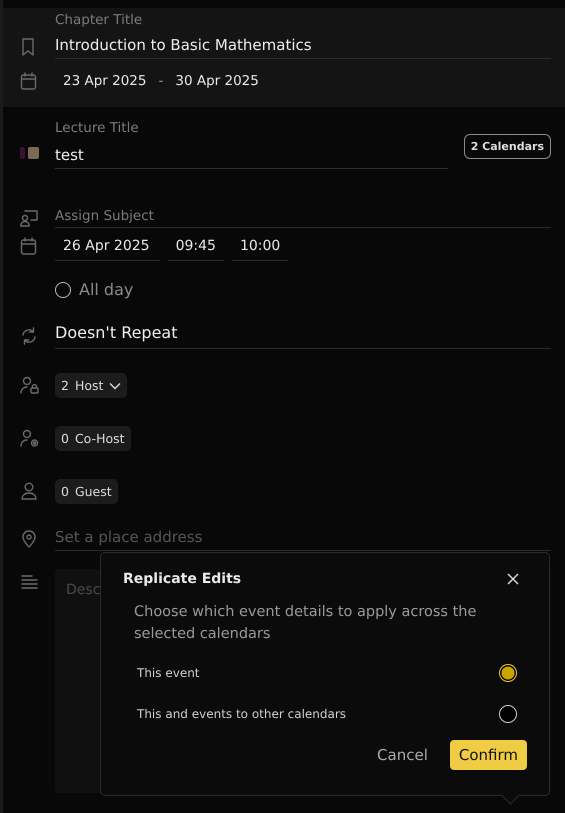 The width and height of the screenshot is (565, 813). I want to click on chevron-down-icon, so click(115, 386).